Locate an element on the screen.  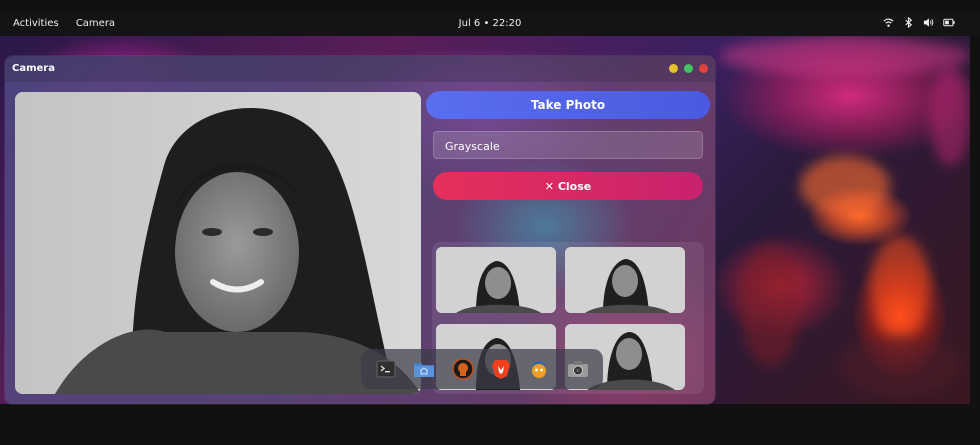
window-title: Camera is located at coordinates (33, 68).